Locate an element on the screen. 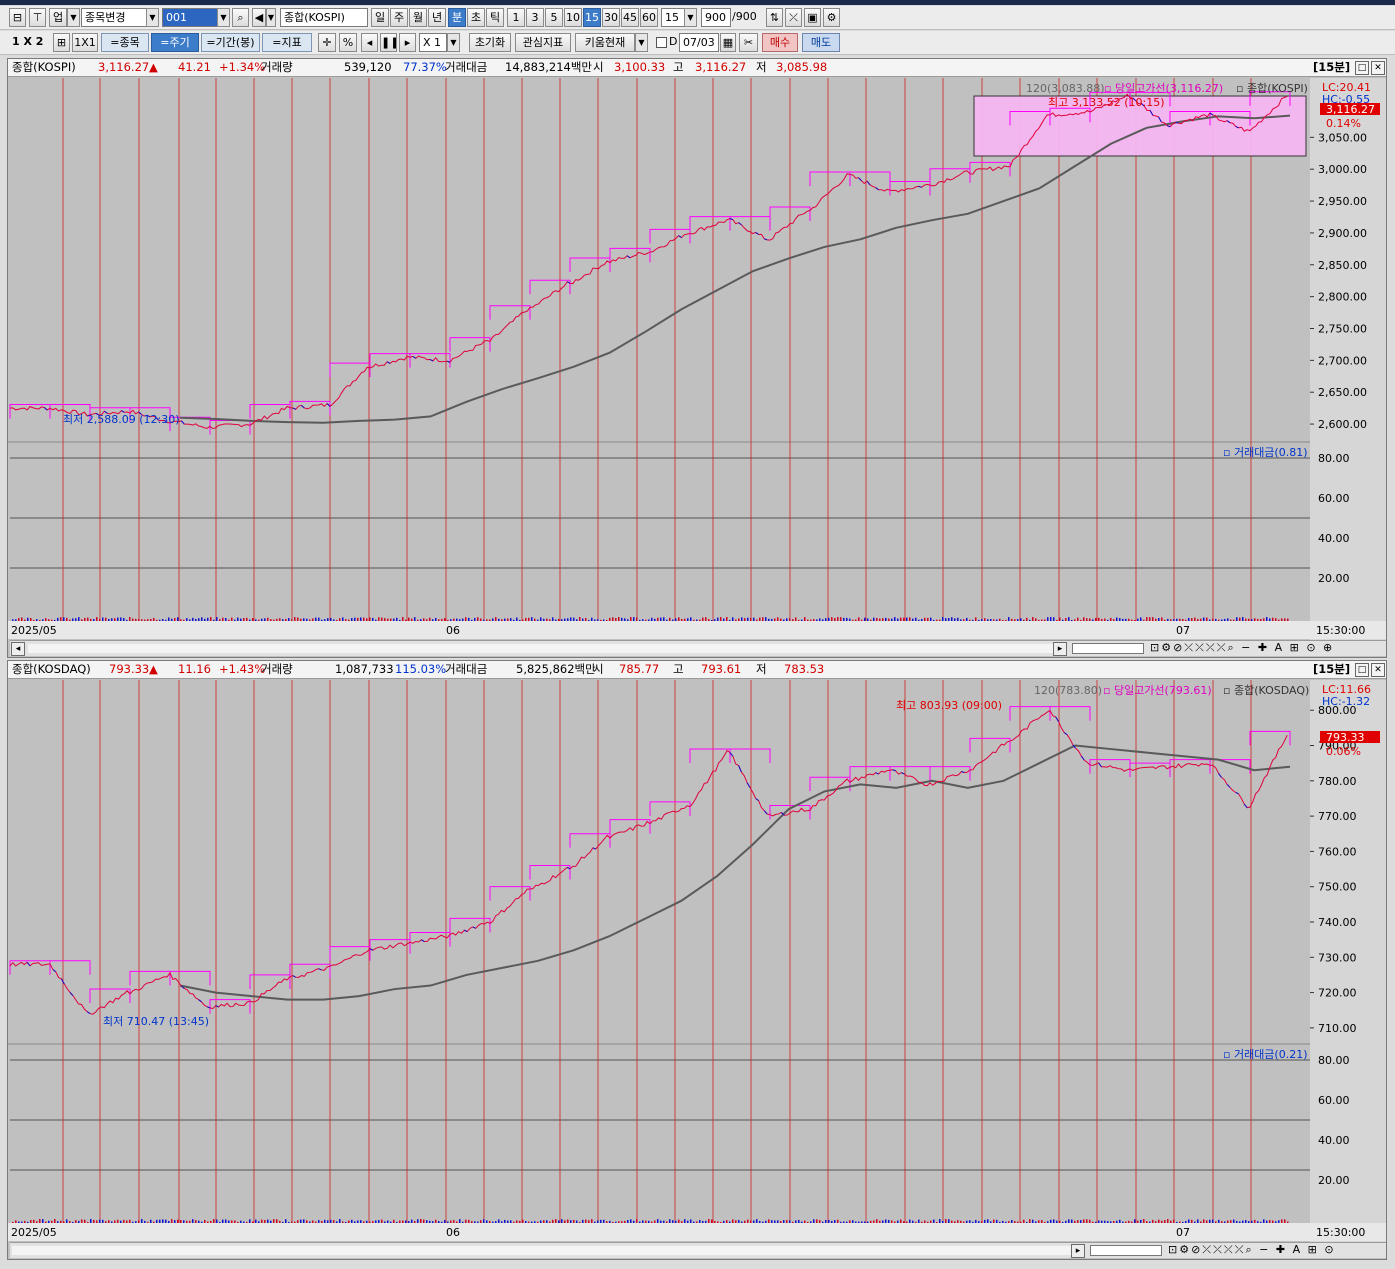 This screenshot has height=1269, width=1395. kiwoom-dropdown-icon: ▼ is located at coordinates (641, 42).